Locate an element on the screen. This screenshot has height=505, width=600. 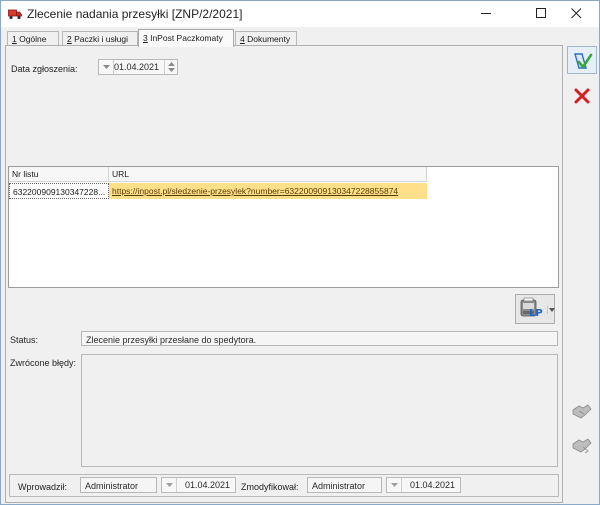
entered-by-field: Administrator is located at coordinates (118, 485).